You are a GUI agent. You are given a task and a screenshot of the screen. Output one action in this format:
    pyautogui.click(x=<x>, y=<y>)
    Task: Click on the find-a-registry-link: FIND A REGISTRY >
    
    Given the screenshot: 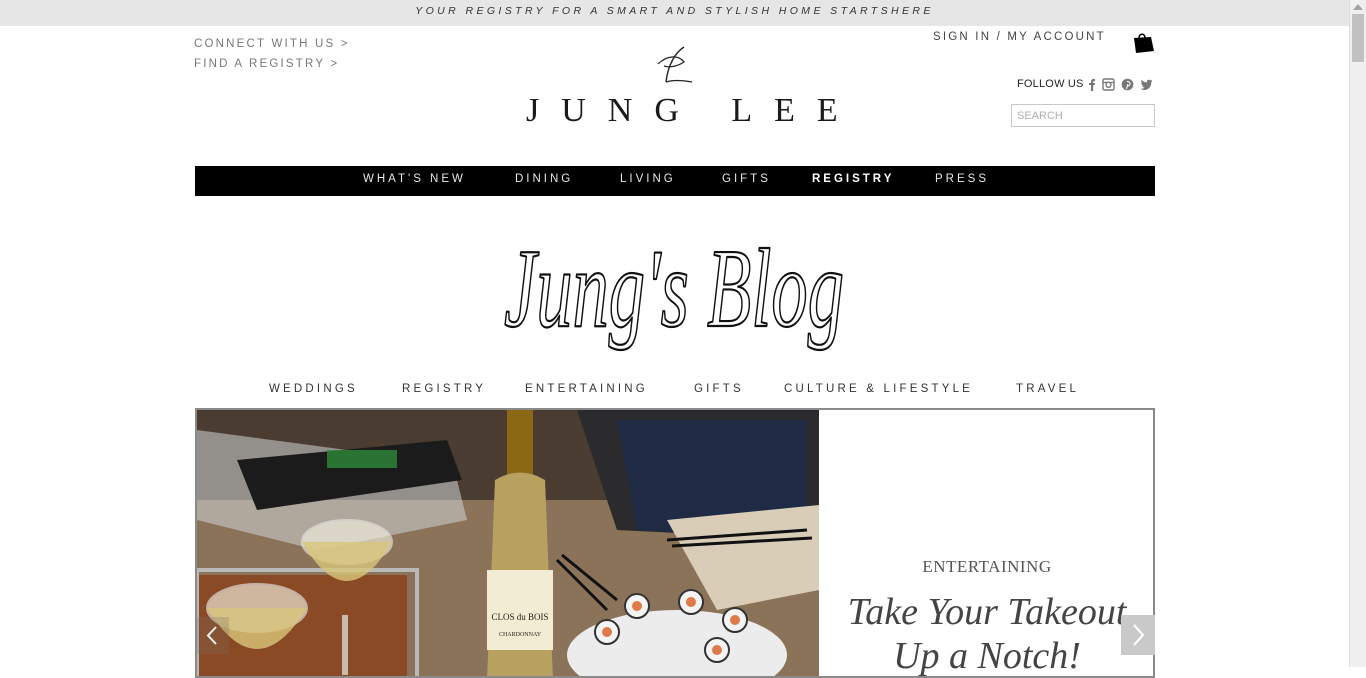 What is the action you would take?
    pyautogui.click(x=272, y=67)
    